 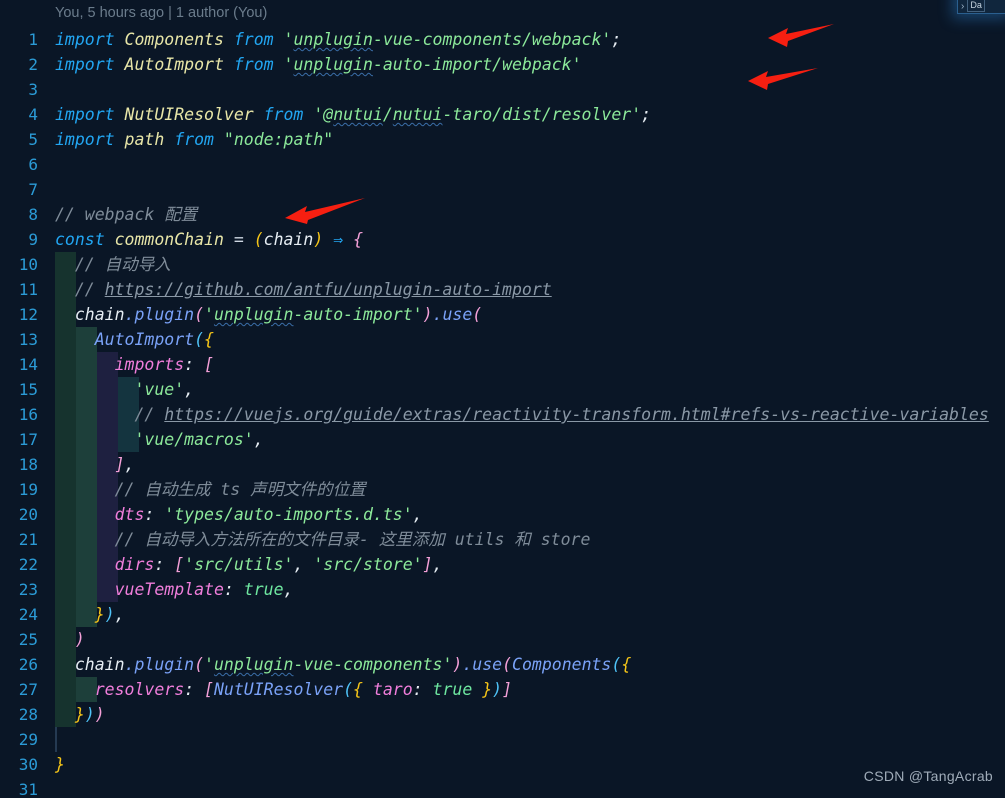 I want to click on editor-corner-widget: › Da, so click(x=981, y=7).